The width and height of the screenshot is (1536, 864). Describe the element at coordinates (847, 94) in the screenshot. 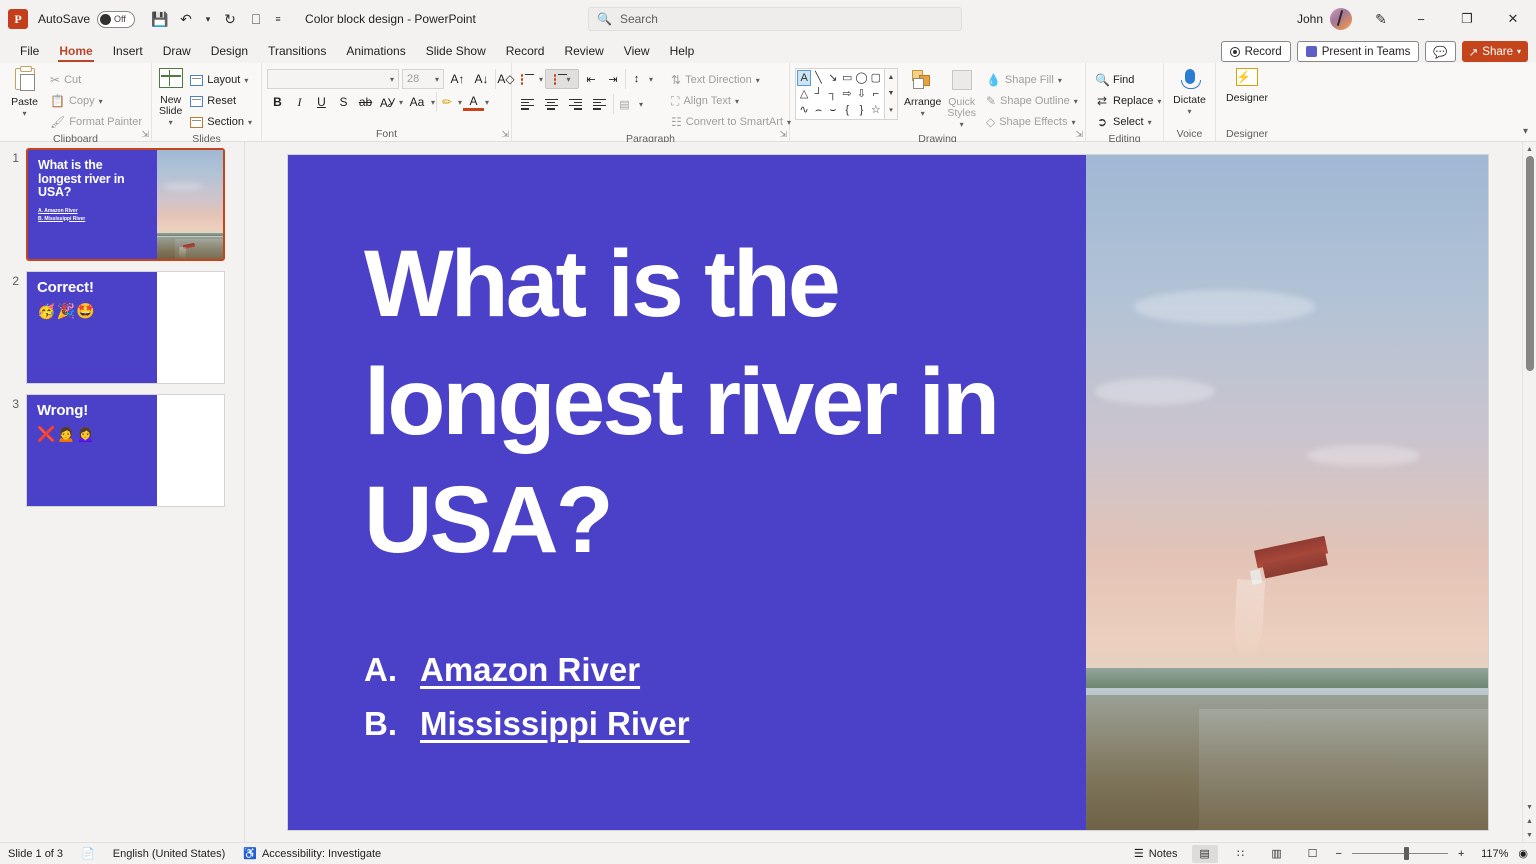

I see `shape-right-arrow-icon: ⇨` at that location.